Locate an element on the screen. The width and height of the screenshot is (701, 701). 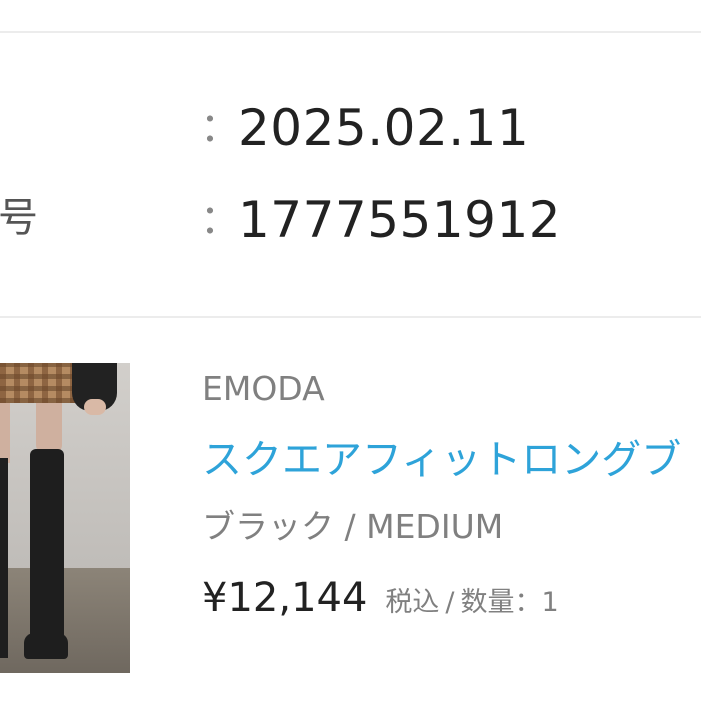
order-number-label: 号 is located at coordinates (19, 218).